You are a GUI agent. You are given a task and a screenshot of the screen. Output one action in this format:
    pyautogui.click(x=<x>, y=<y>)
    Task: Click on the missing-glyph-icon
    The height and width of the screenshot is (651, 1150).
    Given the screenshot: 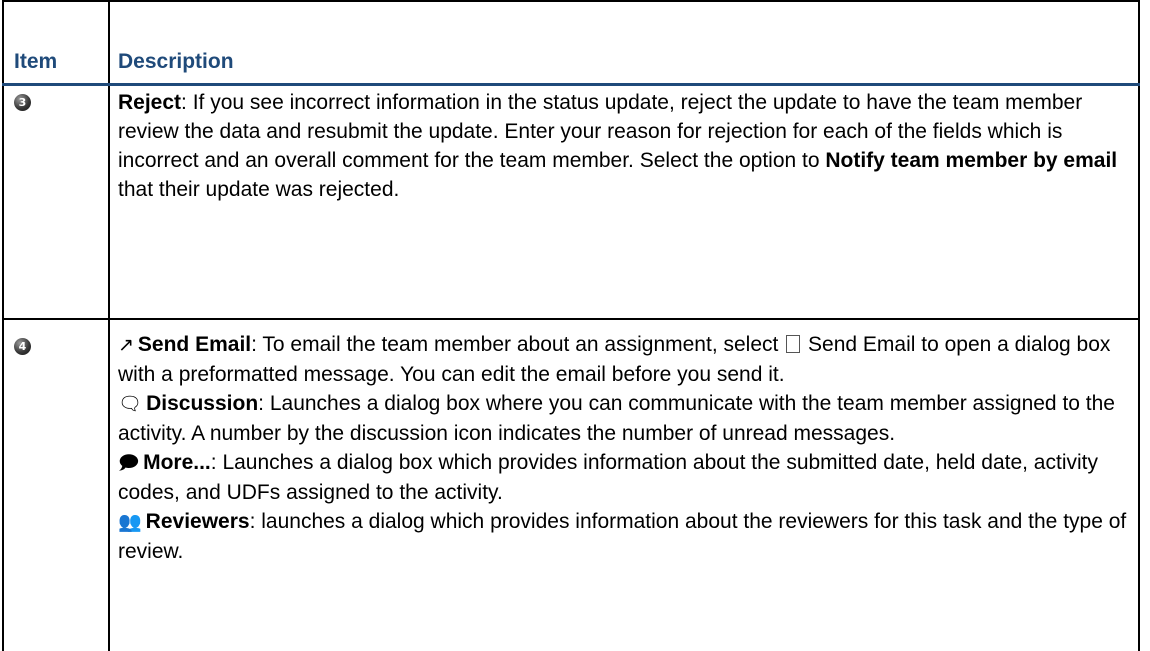 What is the action you would take?
    pyautogui.click(x=793, y=344)
    